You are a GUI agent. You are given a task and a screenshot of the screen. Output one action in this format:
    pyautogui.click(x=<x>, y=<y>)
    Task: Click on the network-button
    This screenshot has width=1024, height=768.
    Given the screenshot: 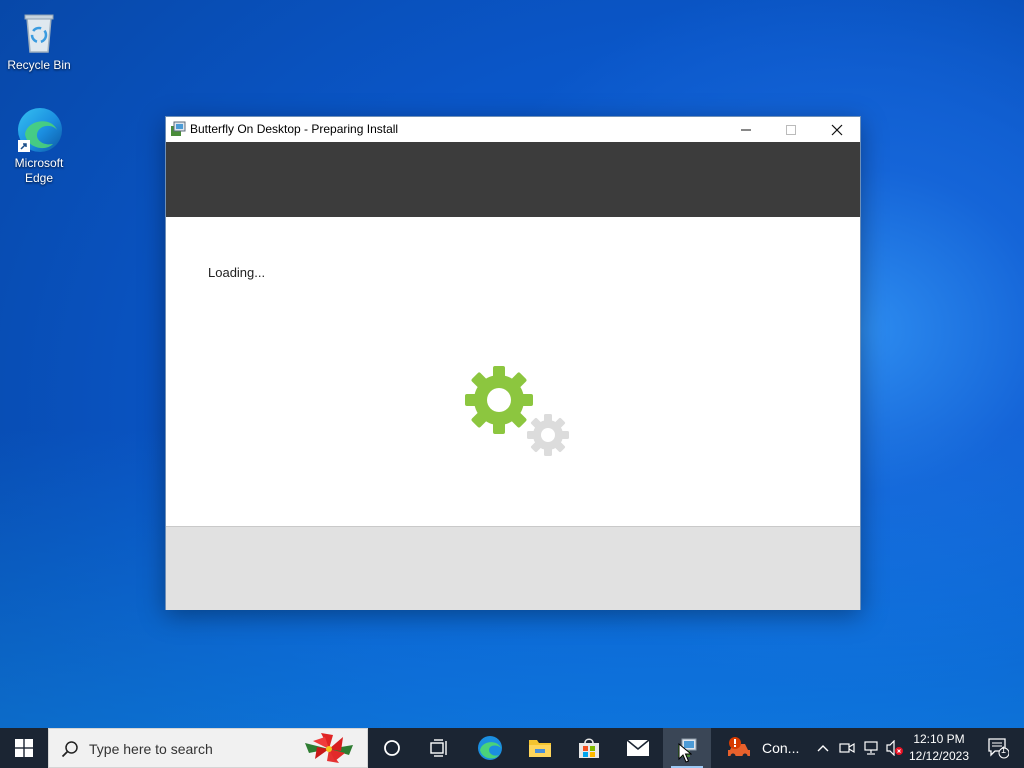 What is the action you would take?
    pyautogui.click(x=871, y=748)
    